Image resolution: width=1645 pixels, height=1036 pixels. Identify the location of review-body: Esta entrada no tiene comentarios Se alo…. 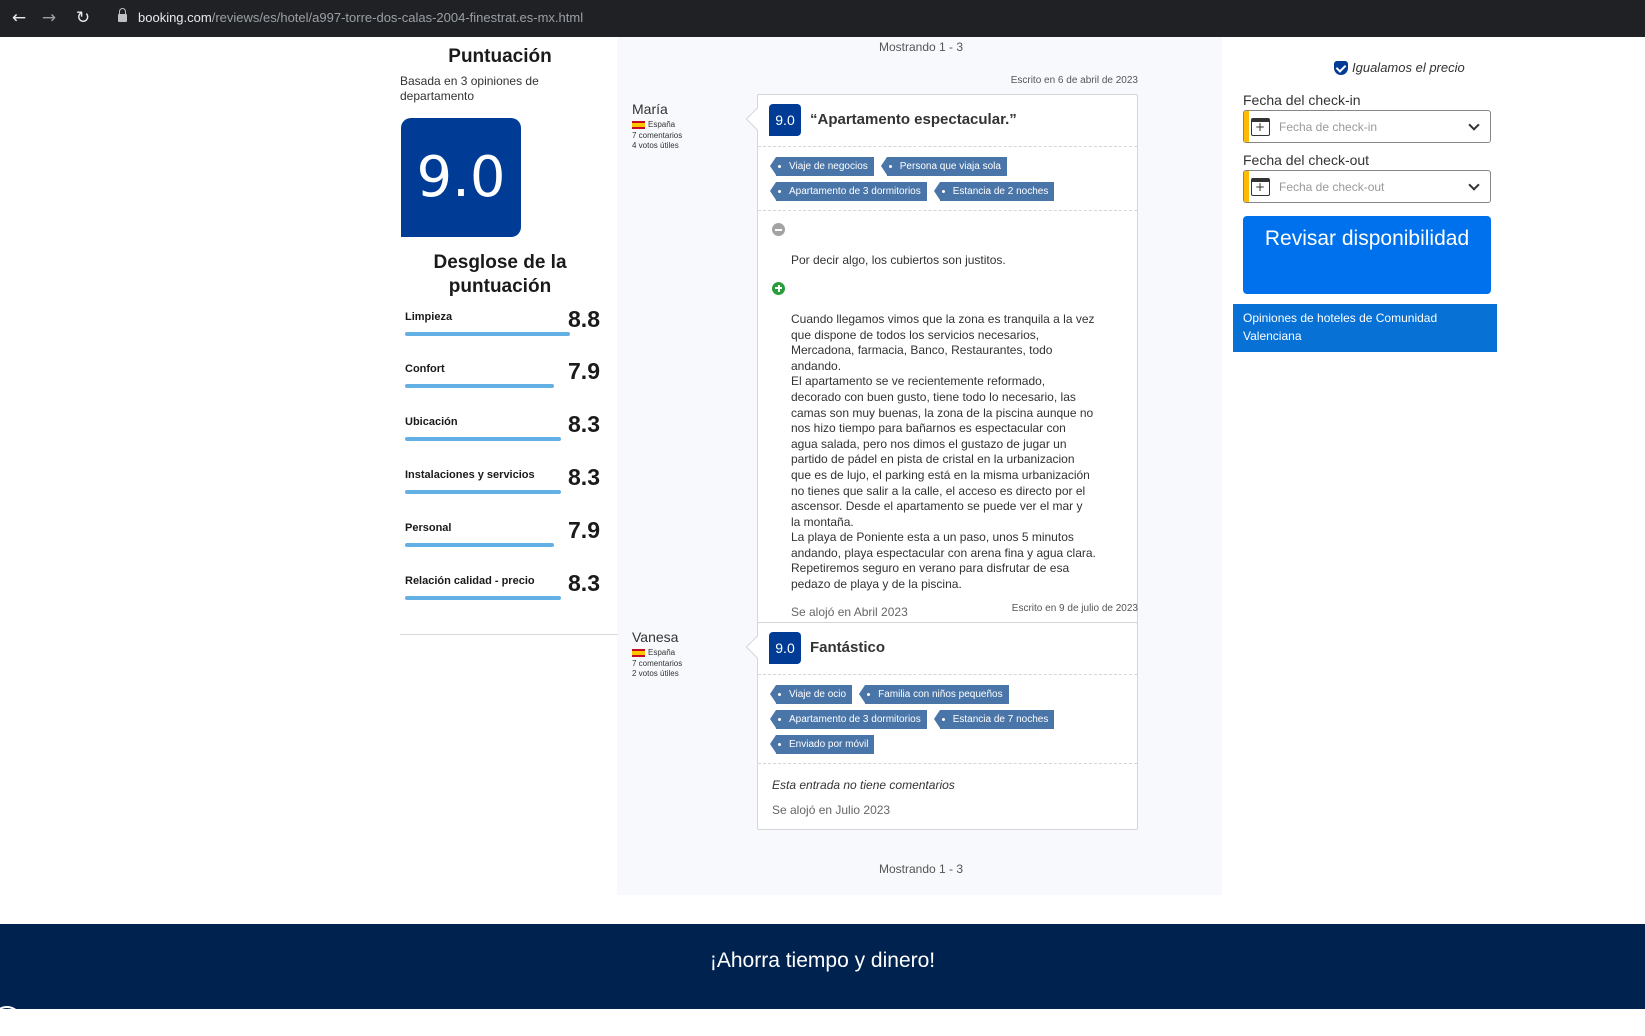
(947, 796).